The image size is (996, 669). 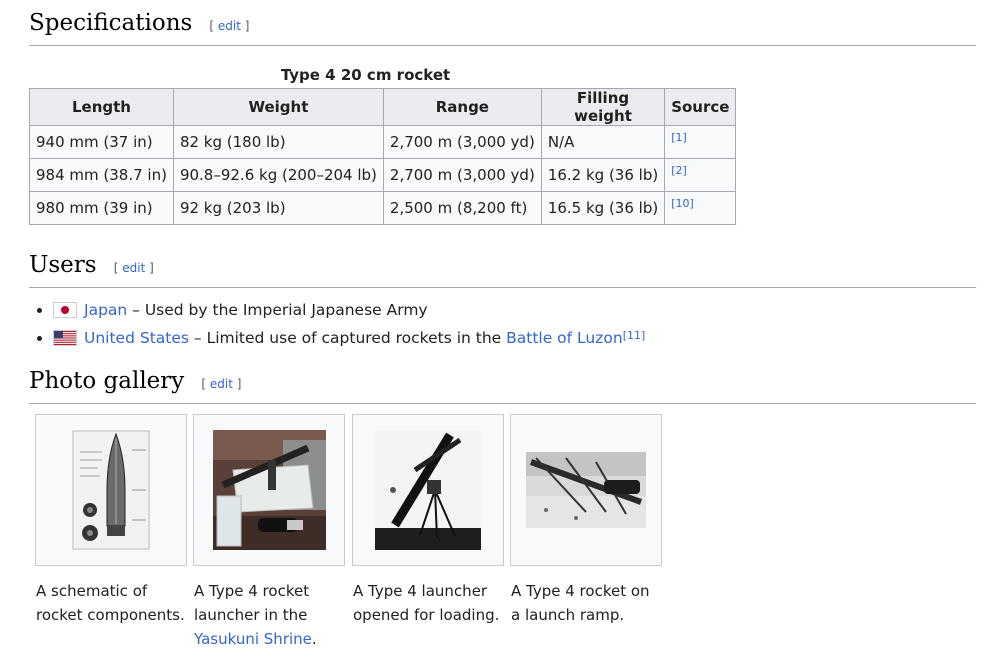 What do you see at coordinates (277, 310) in the screenshot?
I see `user-description: – Used by the Imperial Japanese Army` at bounding box center [277, 310].